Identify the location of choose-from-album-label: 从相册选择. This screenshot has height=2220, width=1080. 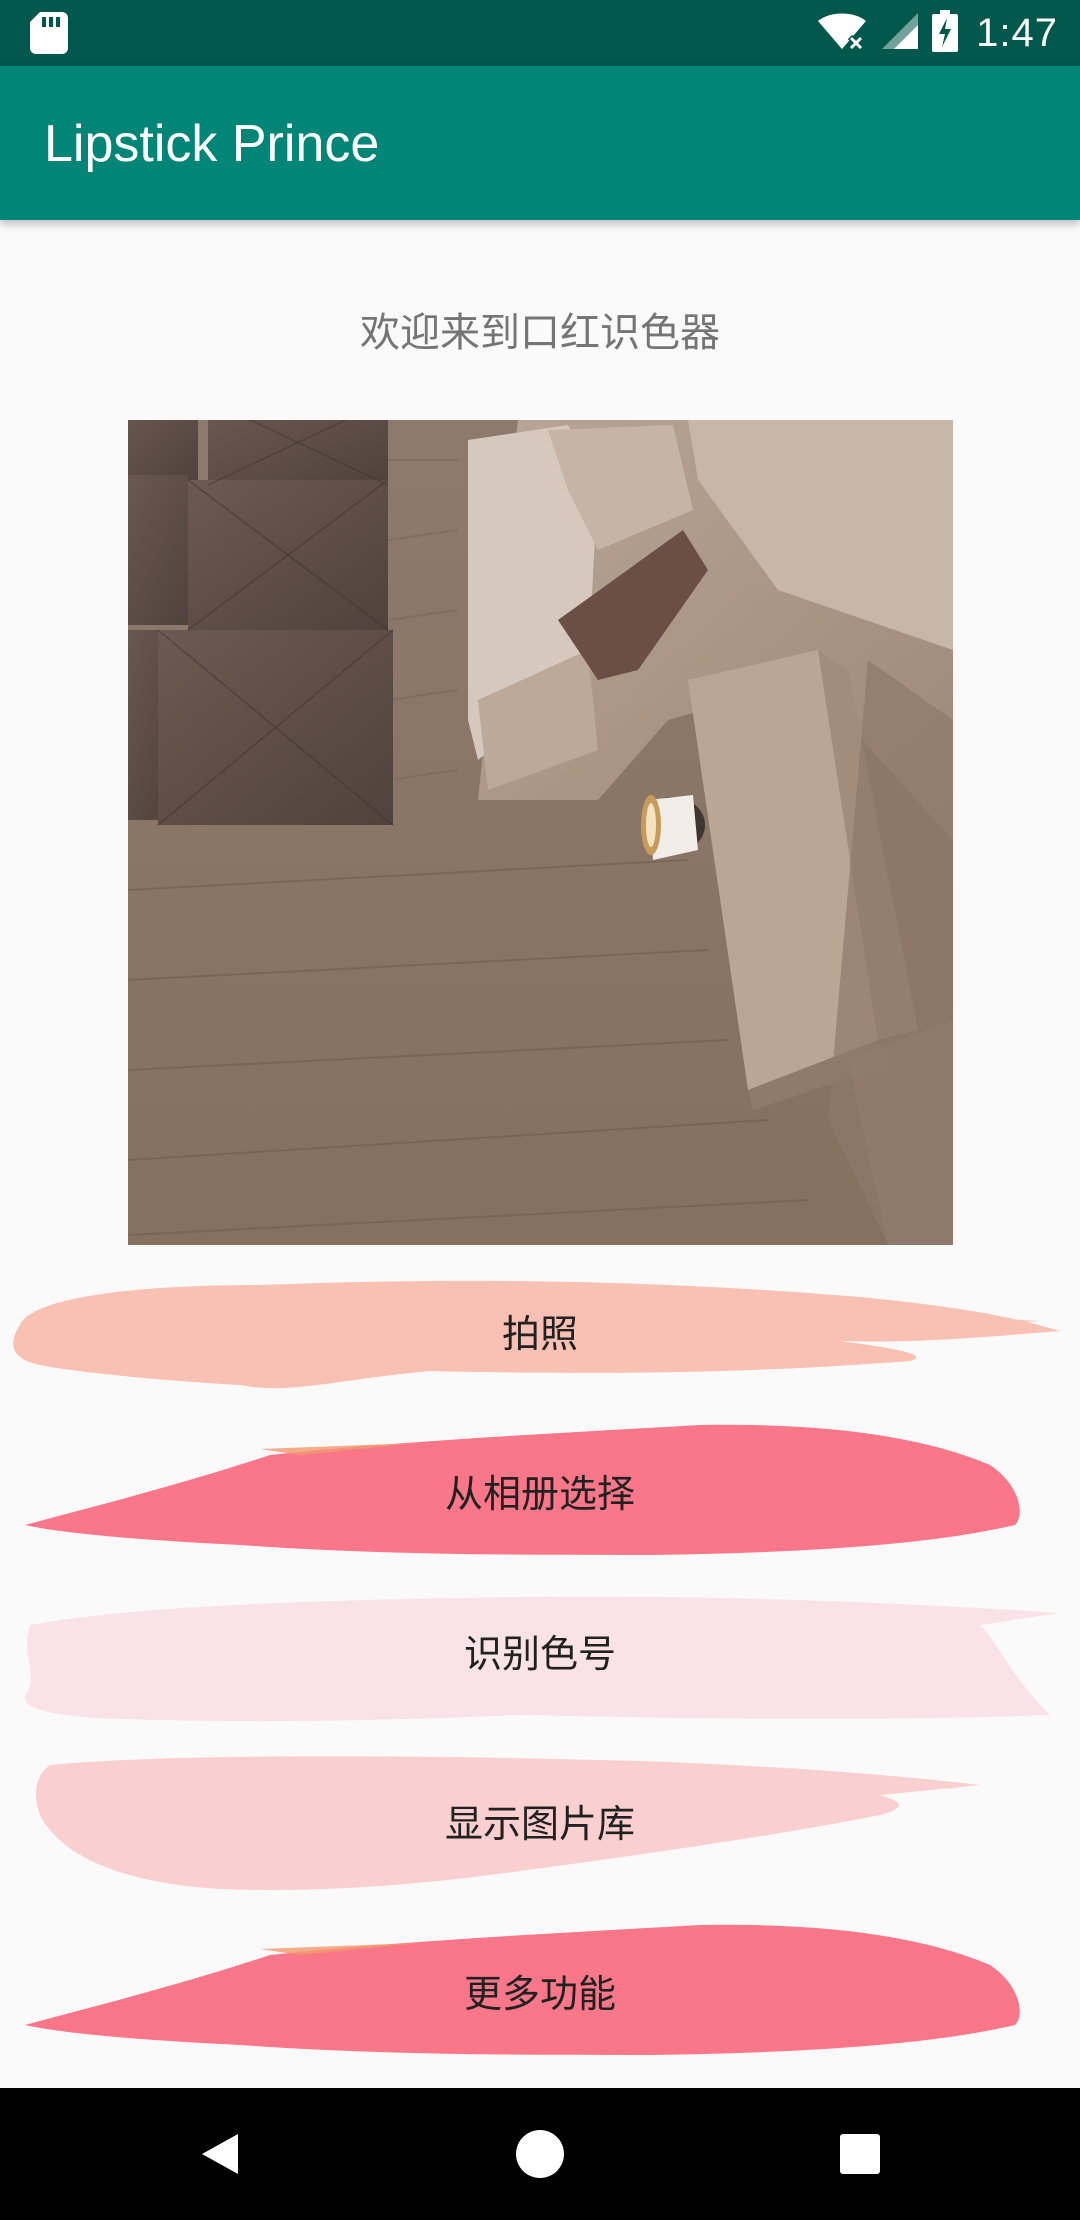
(539, 1493).